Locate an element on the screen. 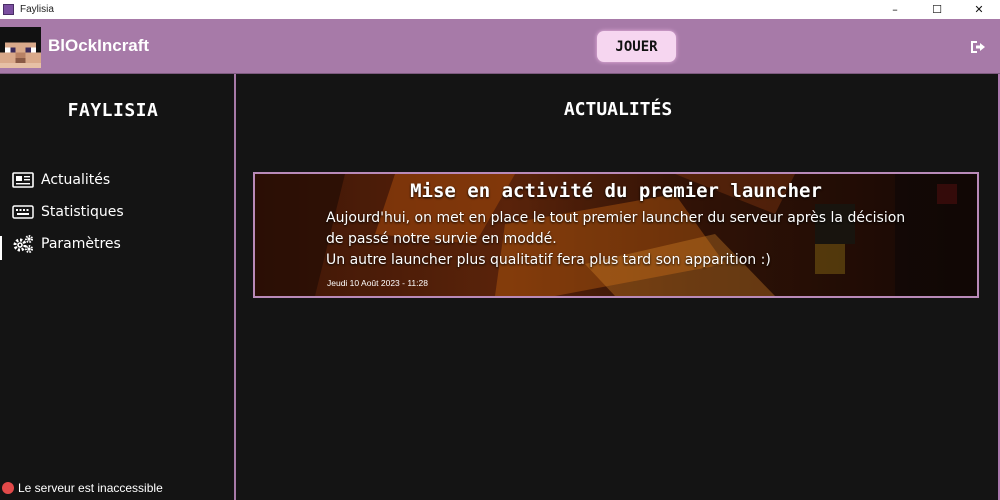  sidebar-item-label: Statistiques is located at coordinates (82, 212).